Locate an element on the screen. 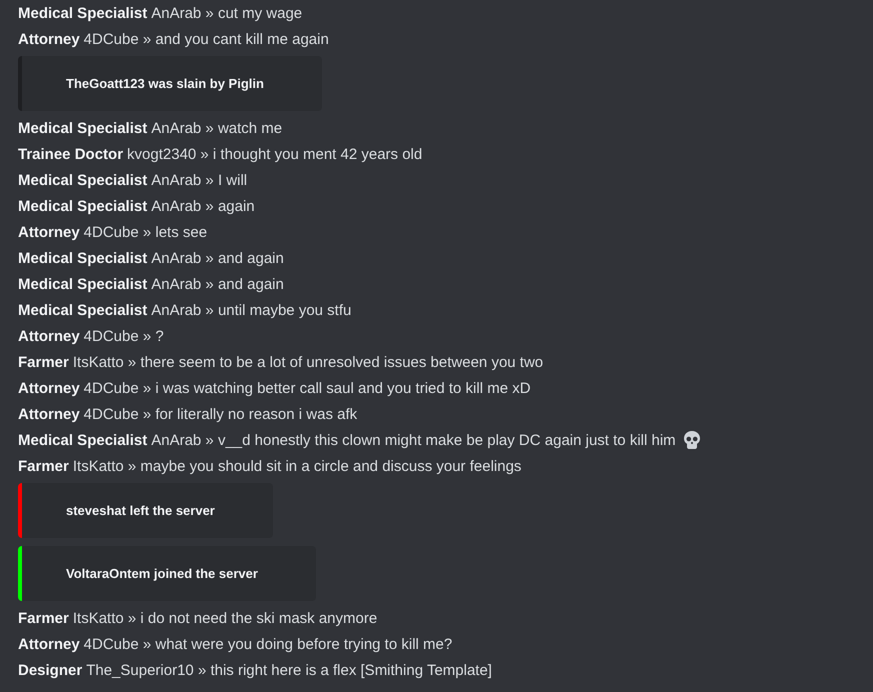 Image resolution: width=873 pixels, height=692 pixels. message-text: AnArab » cut my wage is located at coordinates (226, 13).